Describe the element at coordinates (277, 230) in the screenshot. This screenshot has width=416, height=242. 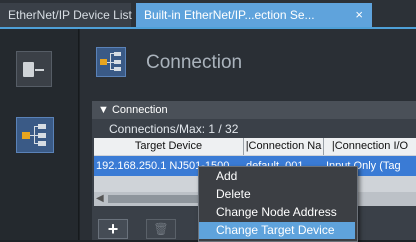
I see `menu-item-change-target-device: Change Target Device` at that location.